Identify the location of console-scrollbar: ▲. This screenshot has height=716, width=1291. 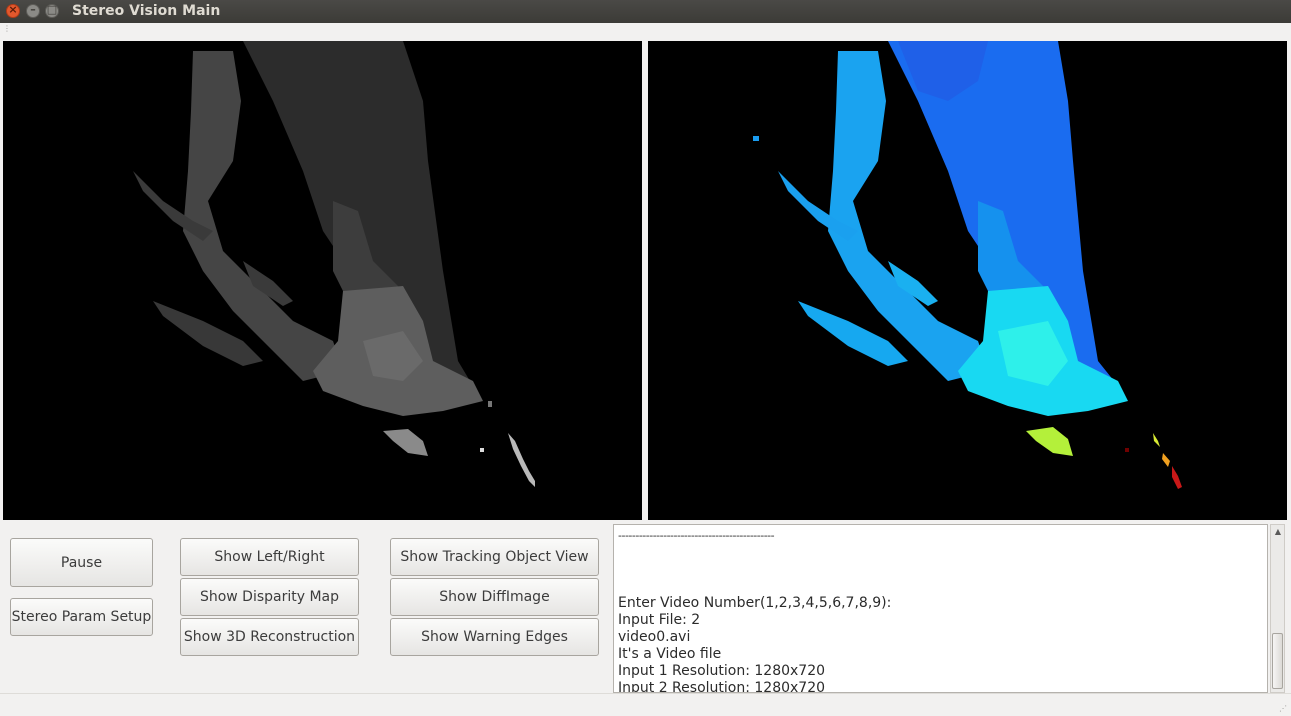
(1277, 608).